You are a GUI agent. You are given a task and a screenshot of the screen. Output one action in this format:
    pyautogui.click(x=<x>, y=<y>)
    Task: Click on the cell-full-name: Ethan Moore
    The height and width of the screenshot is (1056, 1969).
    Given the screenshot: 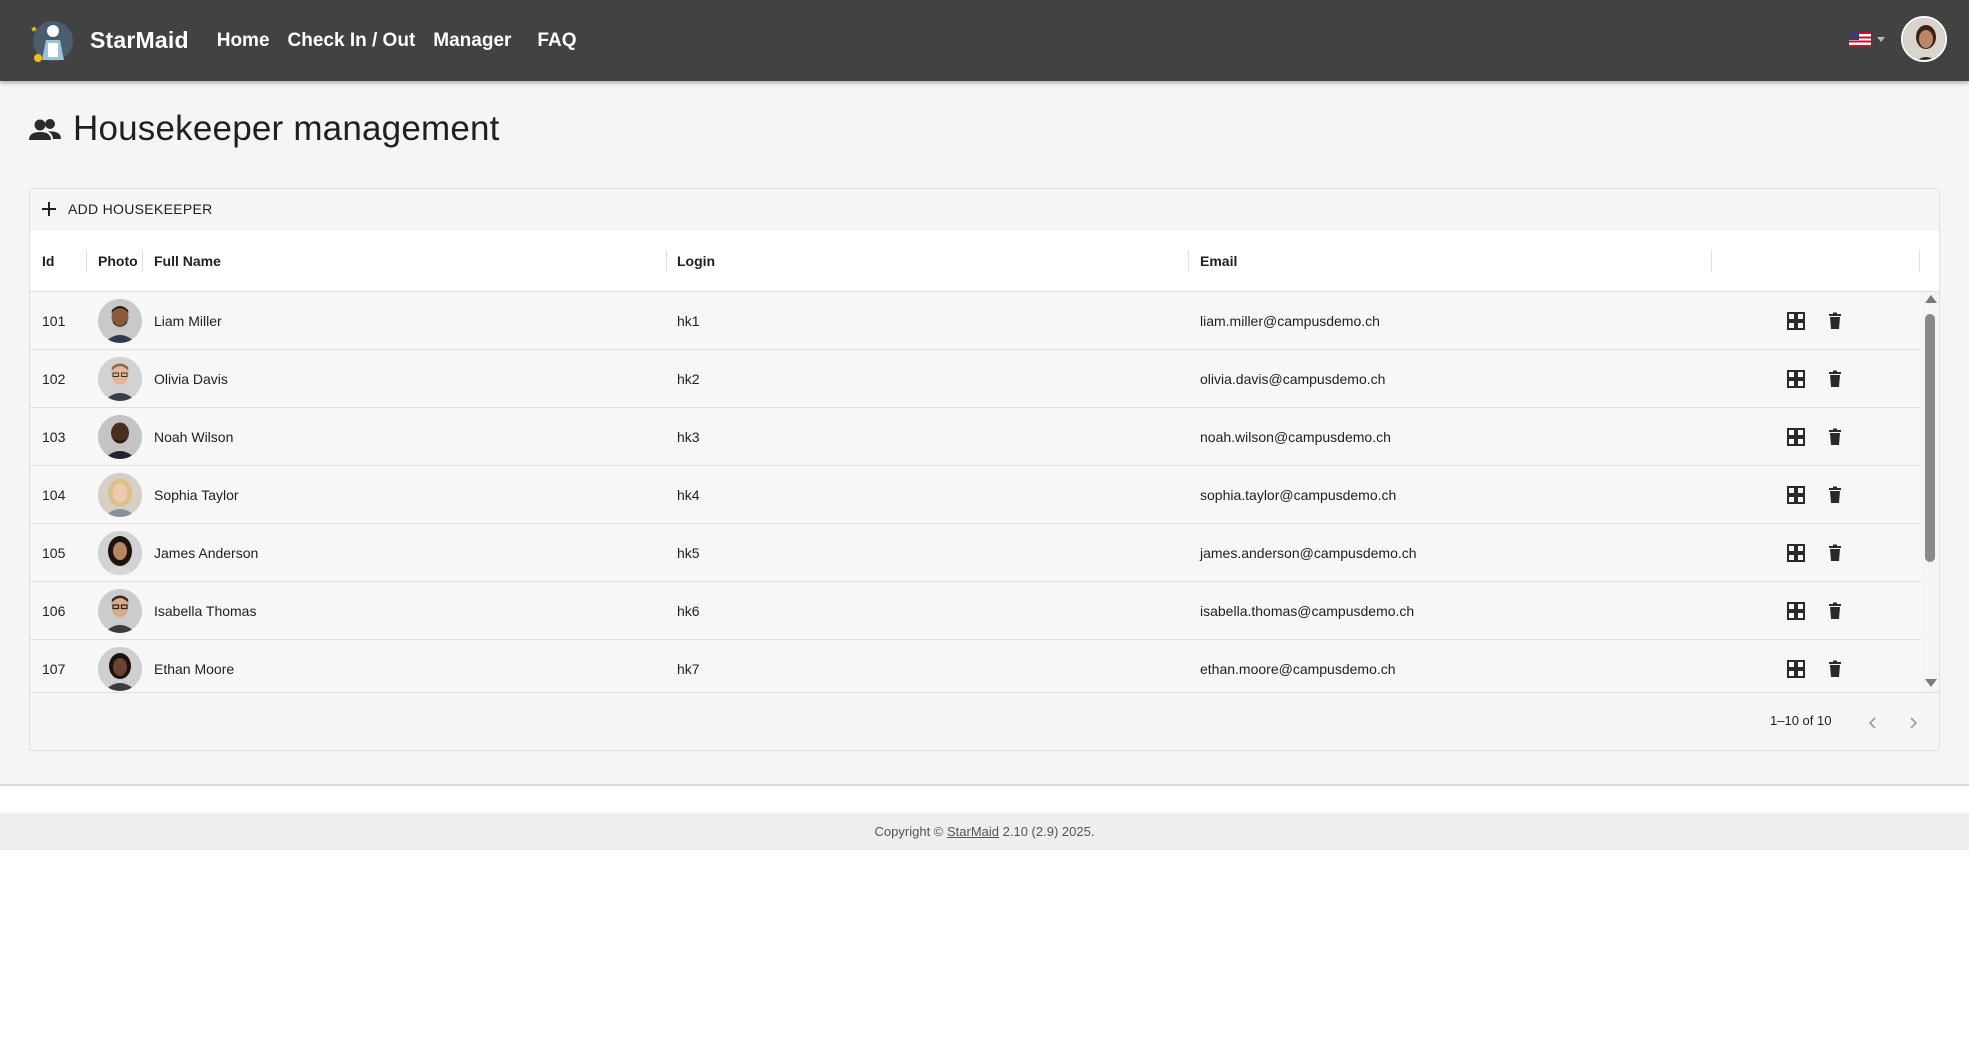 What is the action you would take?
    pyautogui.click(x=194, y=669)
    